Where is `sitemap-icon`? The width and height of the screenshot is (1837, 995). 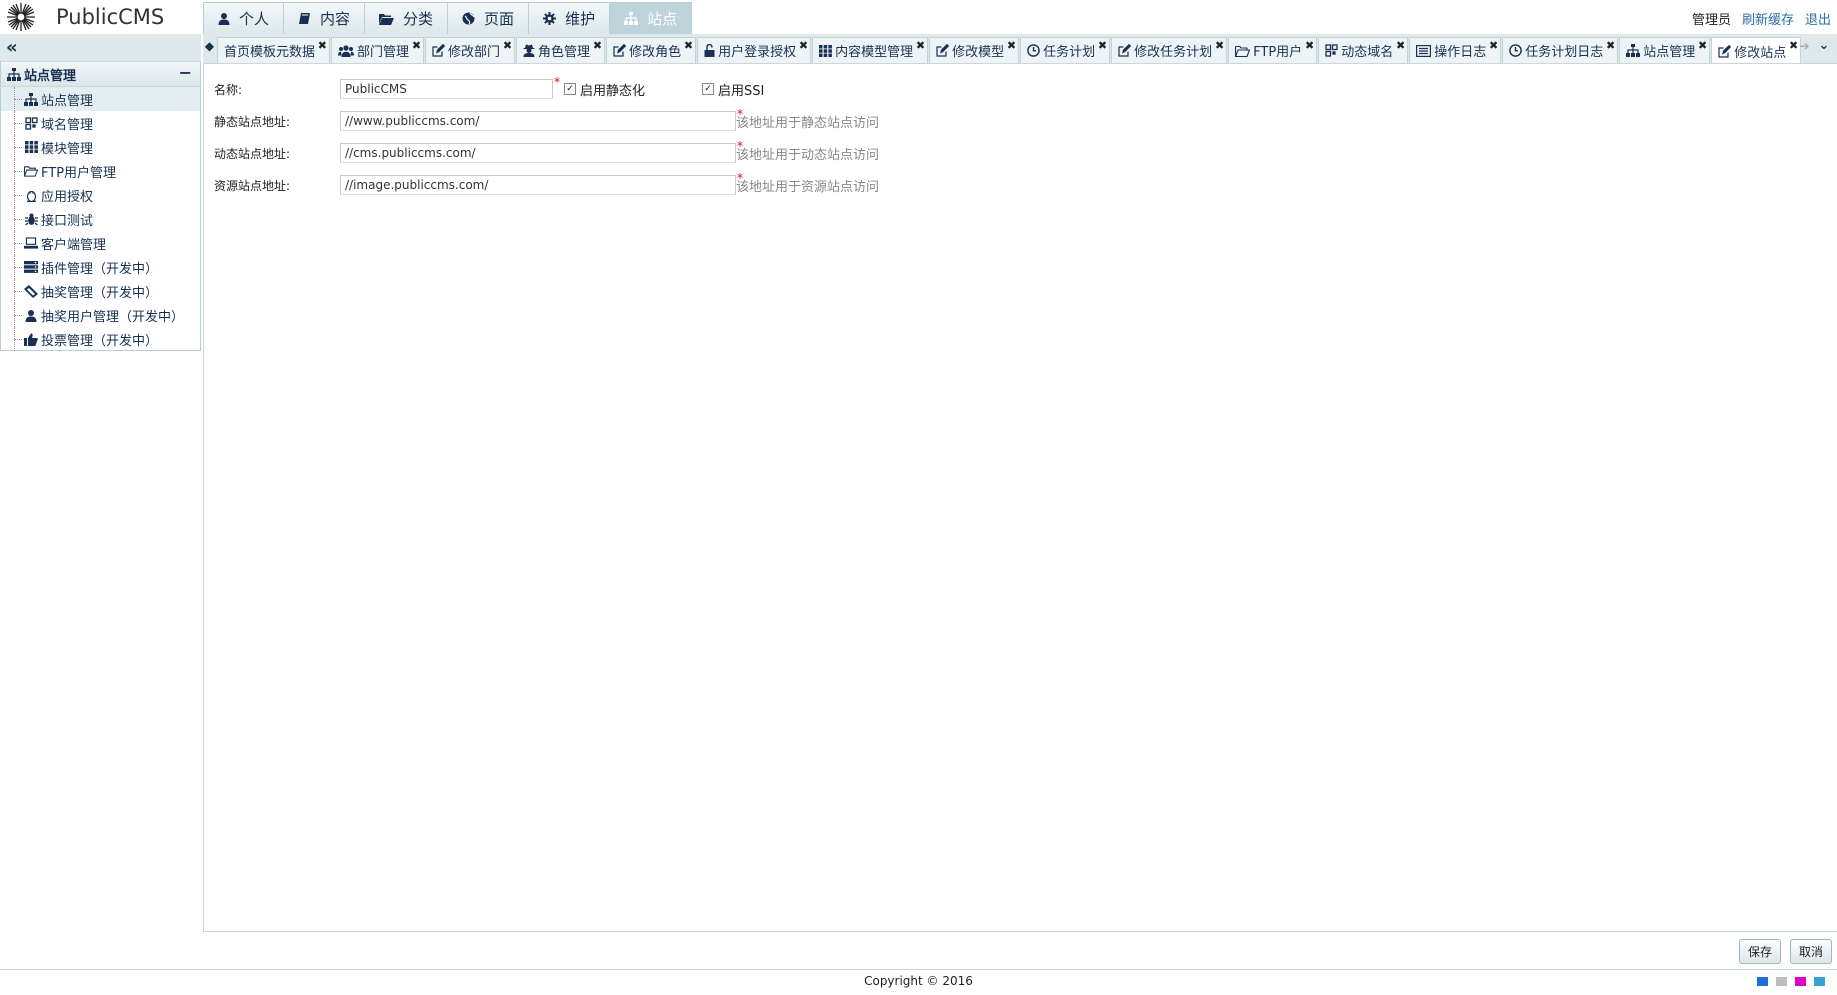 sitemap-icon is located at coordinates (1633, 50).